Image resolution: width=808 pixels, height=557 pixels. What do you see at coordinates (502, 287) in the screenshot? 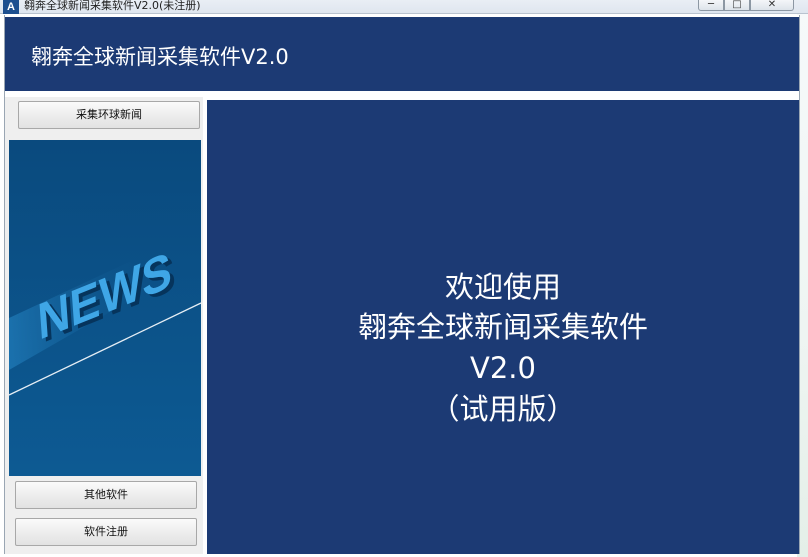
I see `welcome-line: 欢迎使用` at bounding box center [502, 287].